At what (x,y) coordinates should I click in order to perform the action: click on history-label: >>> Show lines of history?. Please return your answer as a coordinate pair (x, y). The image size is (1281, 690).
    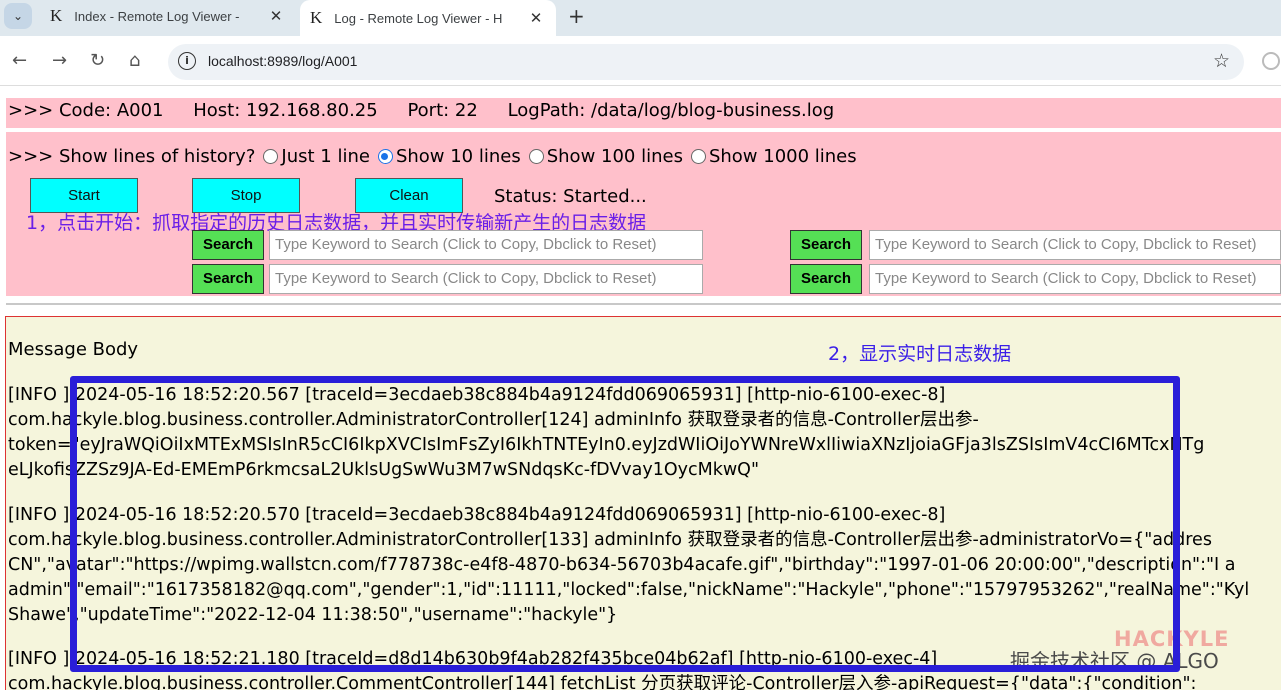
    Looking at the image, I should click on (132, 156).